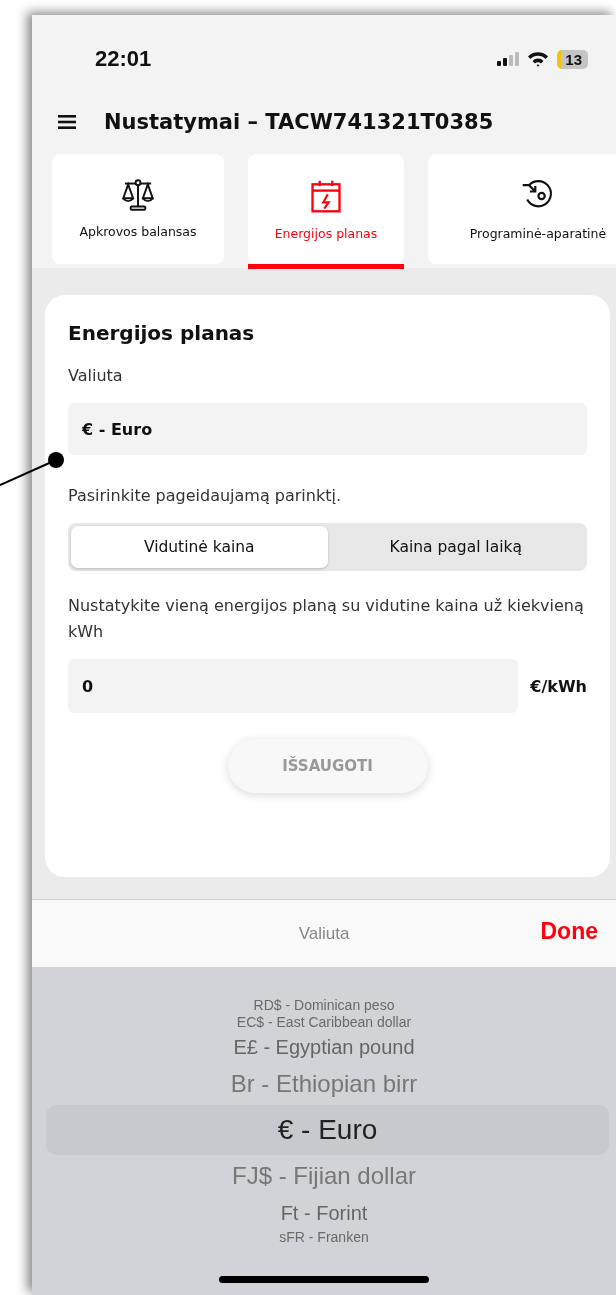  I want to click on picker-title: Valiuta, so click(324, 933).